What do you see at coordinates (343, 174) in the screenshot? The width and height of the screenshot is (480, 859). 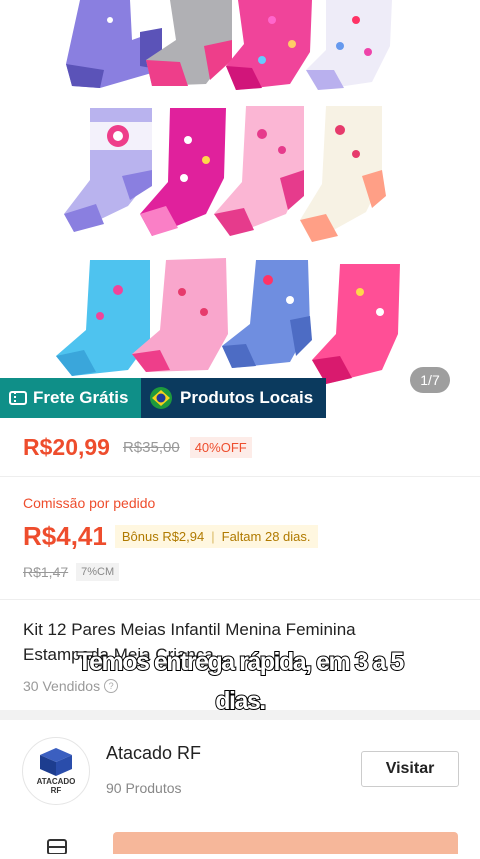 I see `sock-cream` at bounding box center [343, 174].